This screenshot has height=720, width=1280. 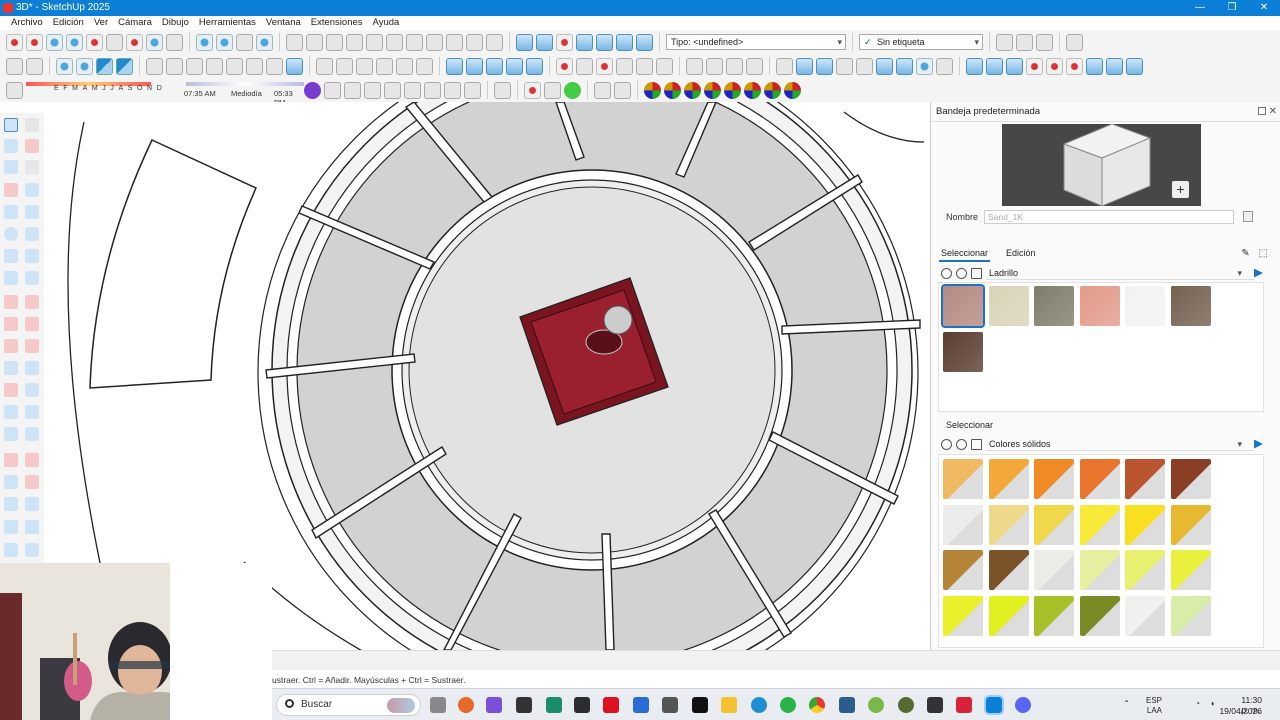 What do you see at coordinates (364, 66) in the screenshot?
I see `side-face-icon` at bounding box center [364, 66].